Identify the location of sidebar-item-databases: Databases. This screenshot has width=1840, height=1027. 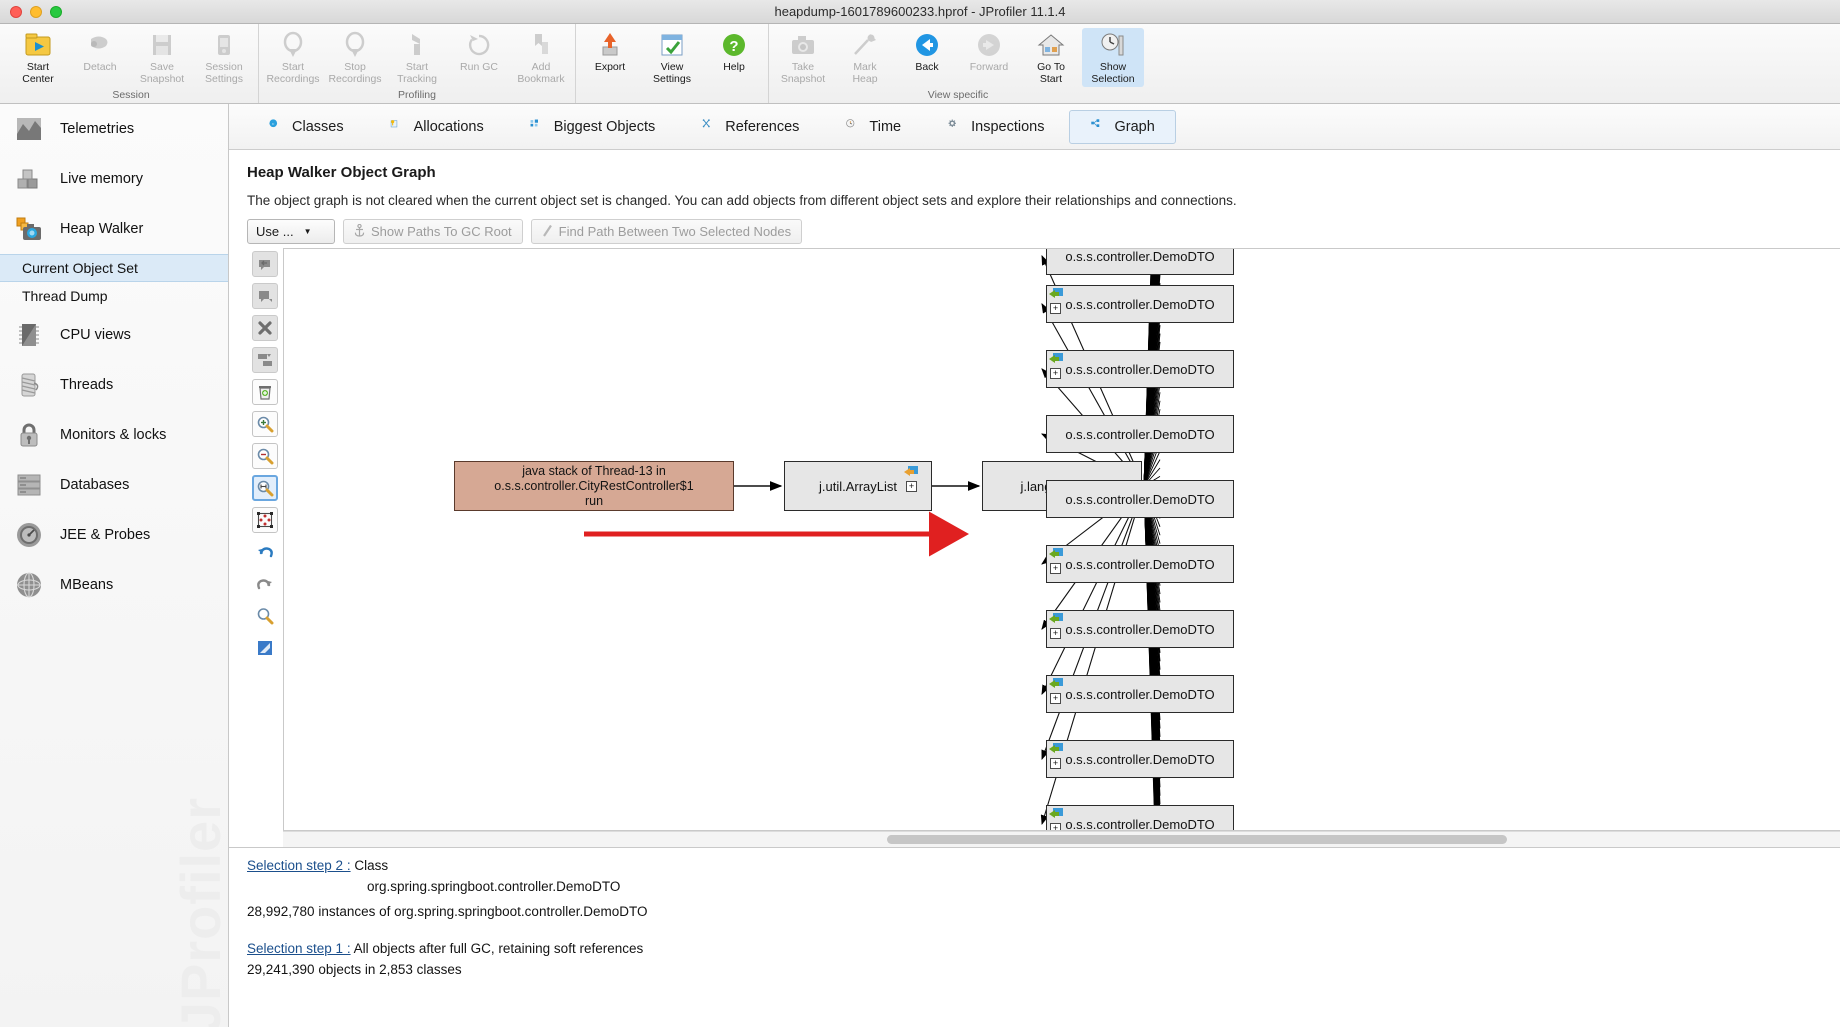
(114, 485).